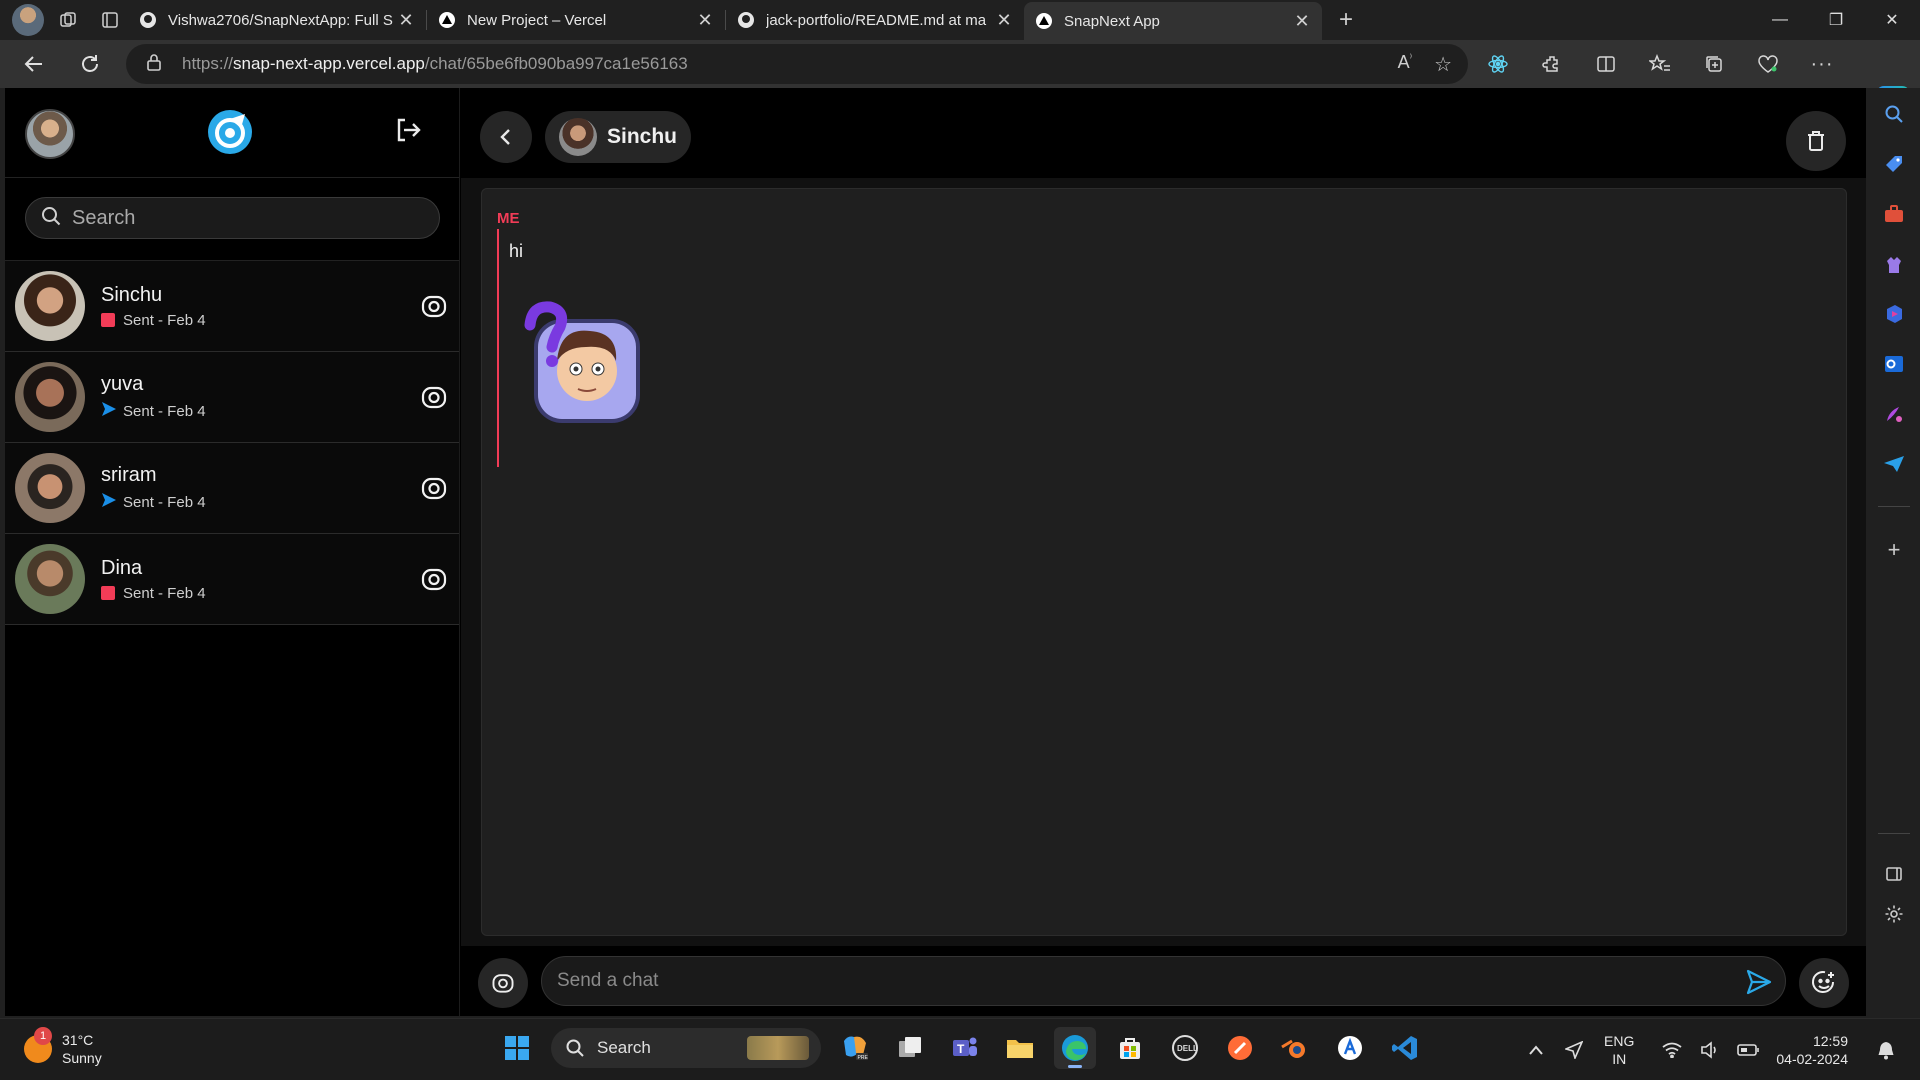  I want to click on back-button, so click(506, 137).